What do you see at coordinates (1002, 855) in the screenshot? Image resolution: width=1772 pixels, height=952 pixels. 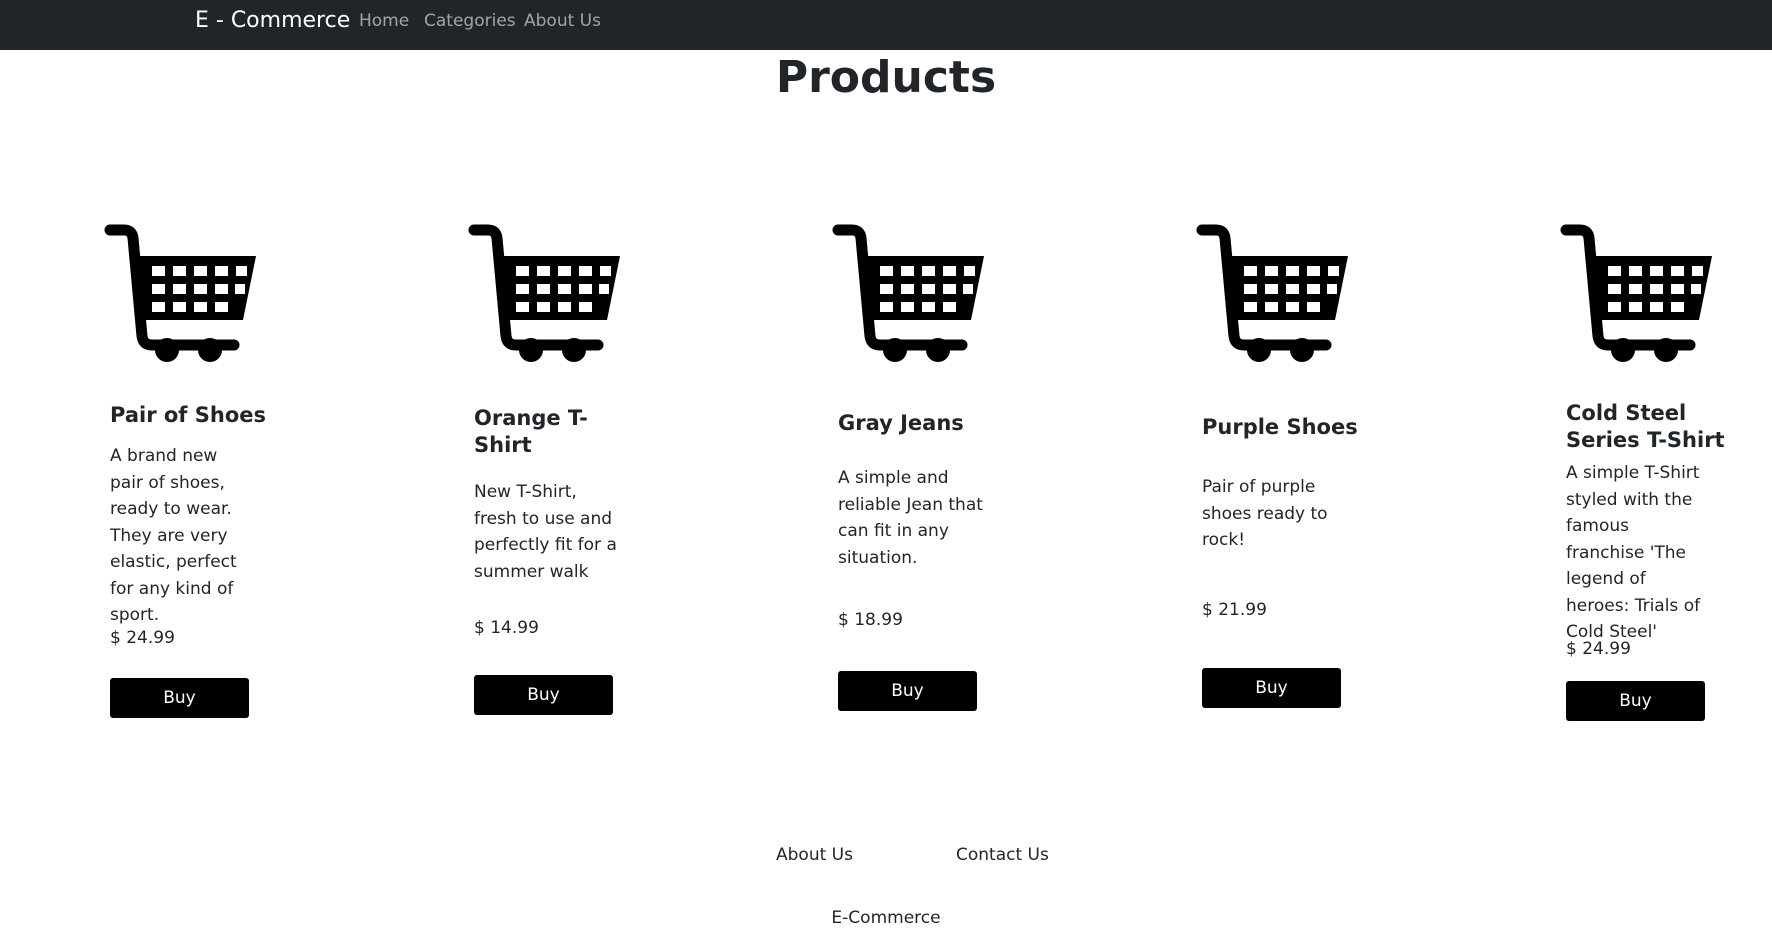 I see `footer-link-contact-us: Contact Us` at bounding box center [1002, 855].